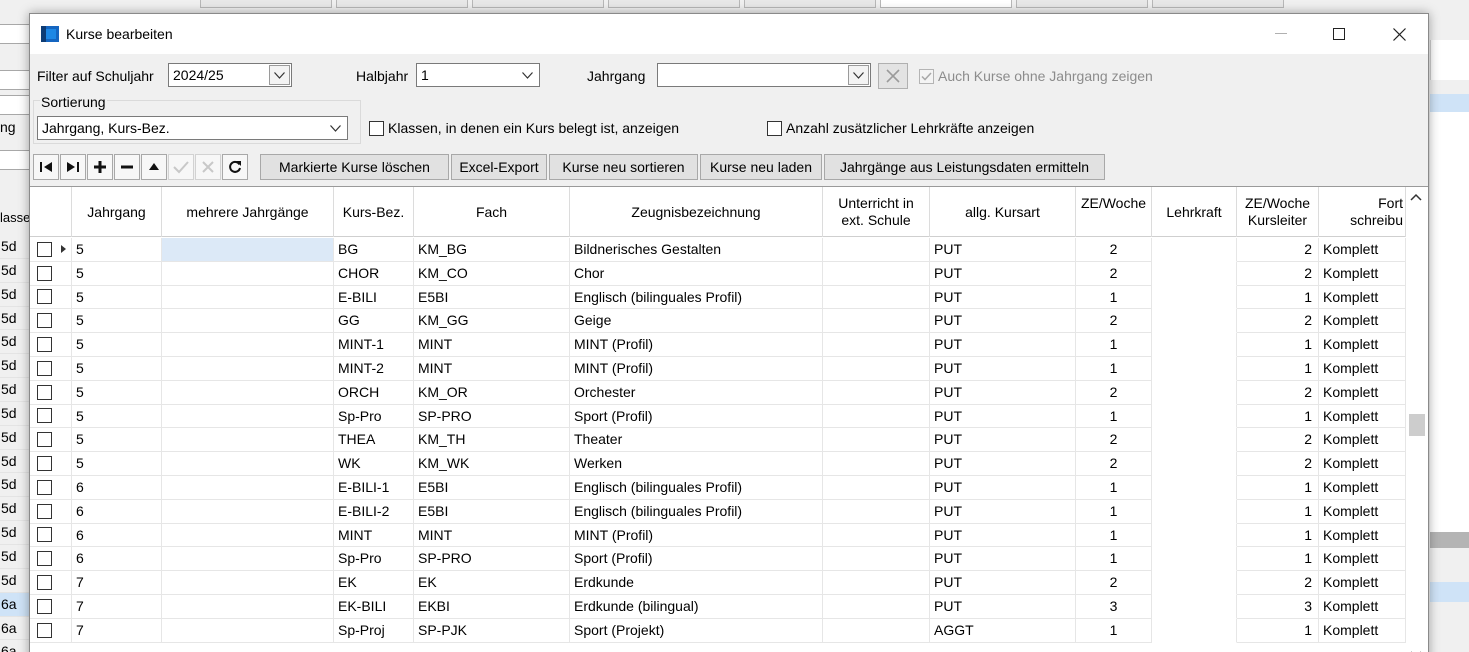 The height and width of the screenshot is (652, 1469). What do you see at coordinates (374, 487) in the screenshot?
I see `cell-kurs-bez: E-BILI-1` at bounding box center [374, 487].